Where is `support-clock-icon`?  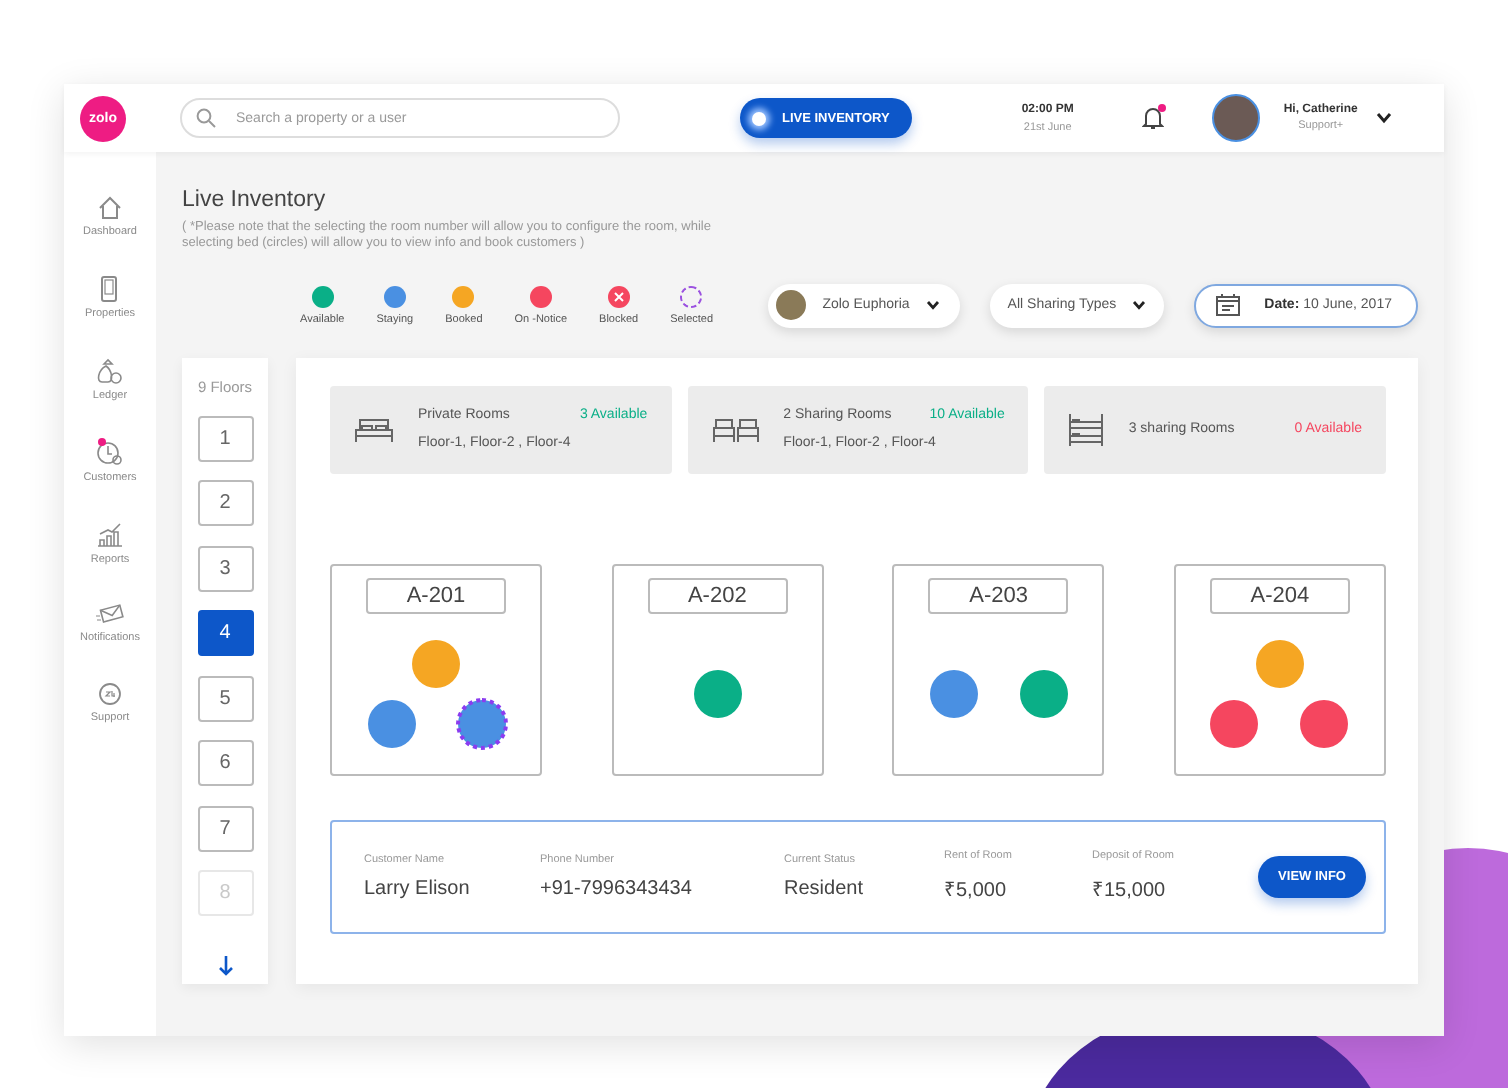
support-clock-icon is located at coordinates (109, 694).